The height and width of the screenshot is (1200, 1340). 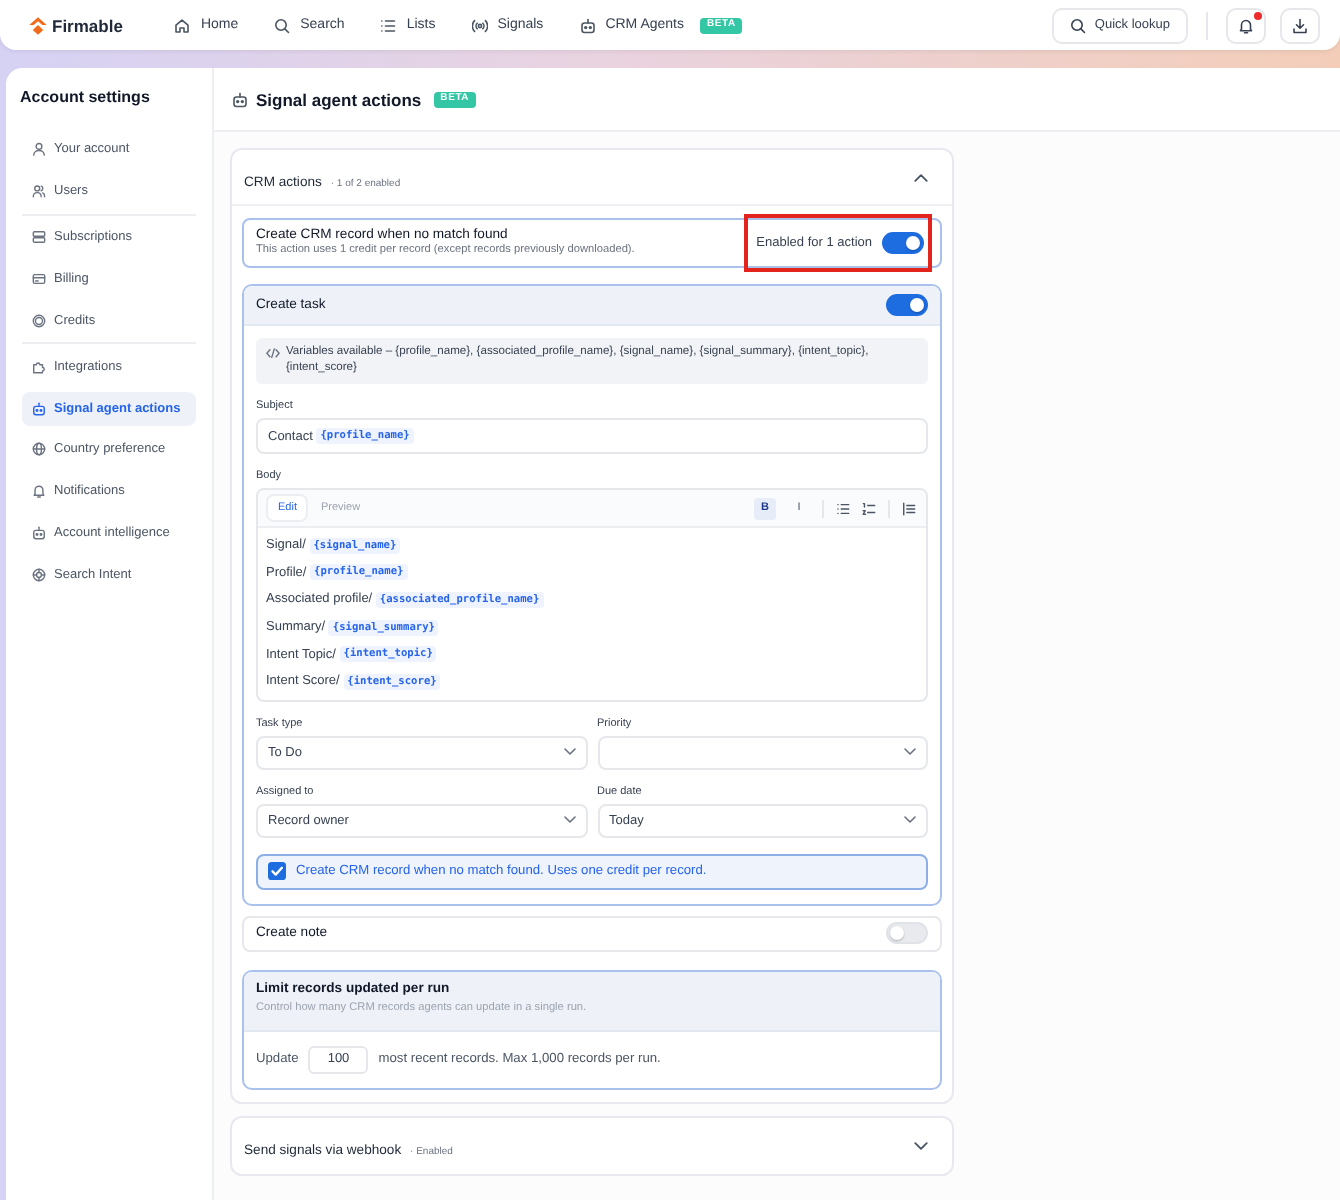 I want to click on code-icon, so click(x=273, y=353).